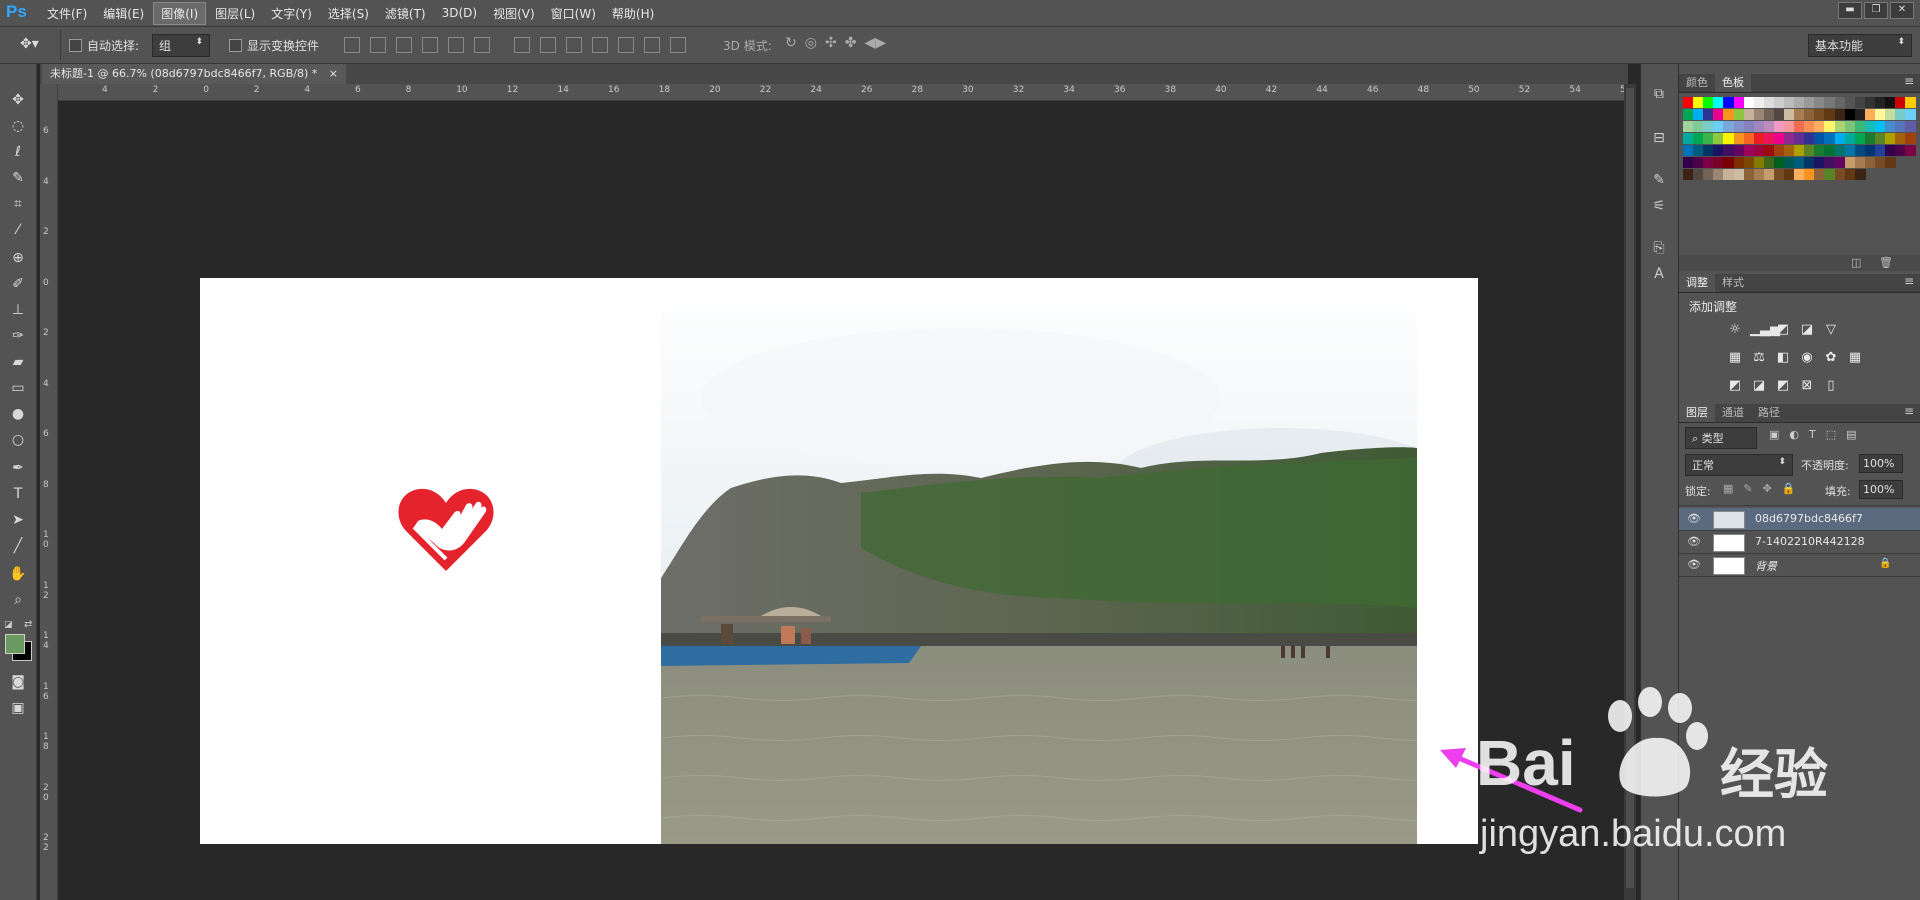  What do you see at coordinates (1807, 330) in the screenshot?
I see `exposure-icon: ◪` at bounding box center [1807, 330].